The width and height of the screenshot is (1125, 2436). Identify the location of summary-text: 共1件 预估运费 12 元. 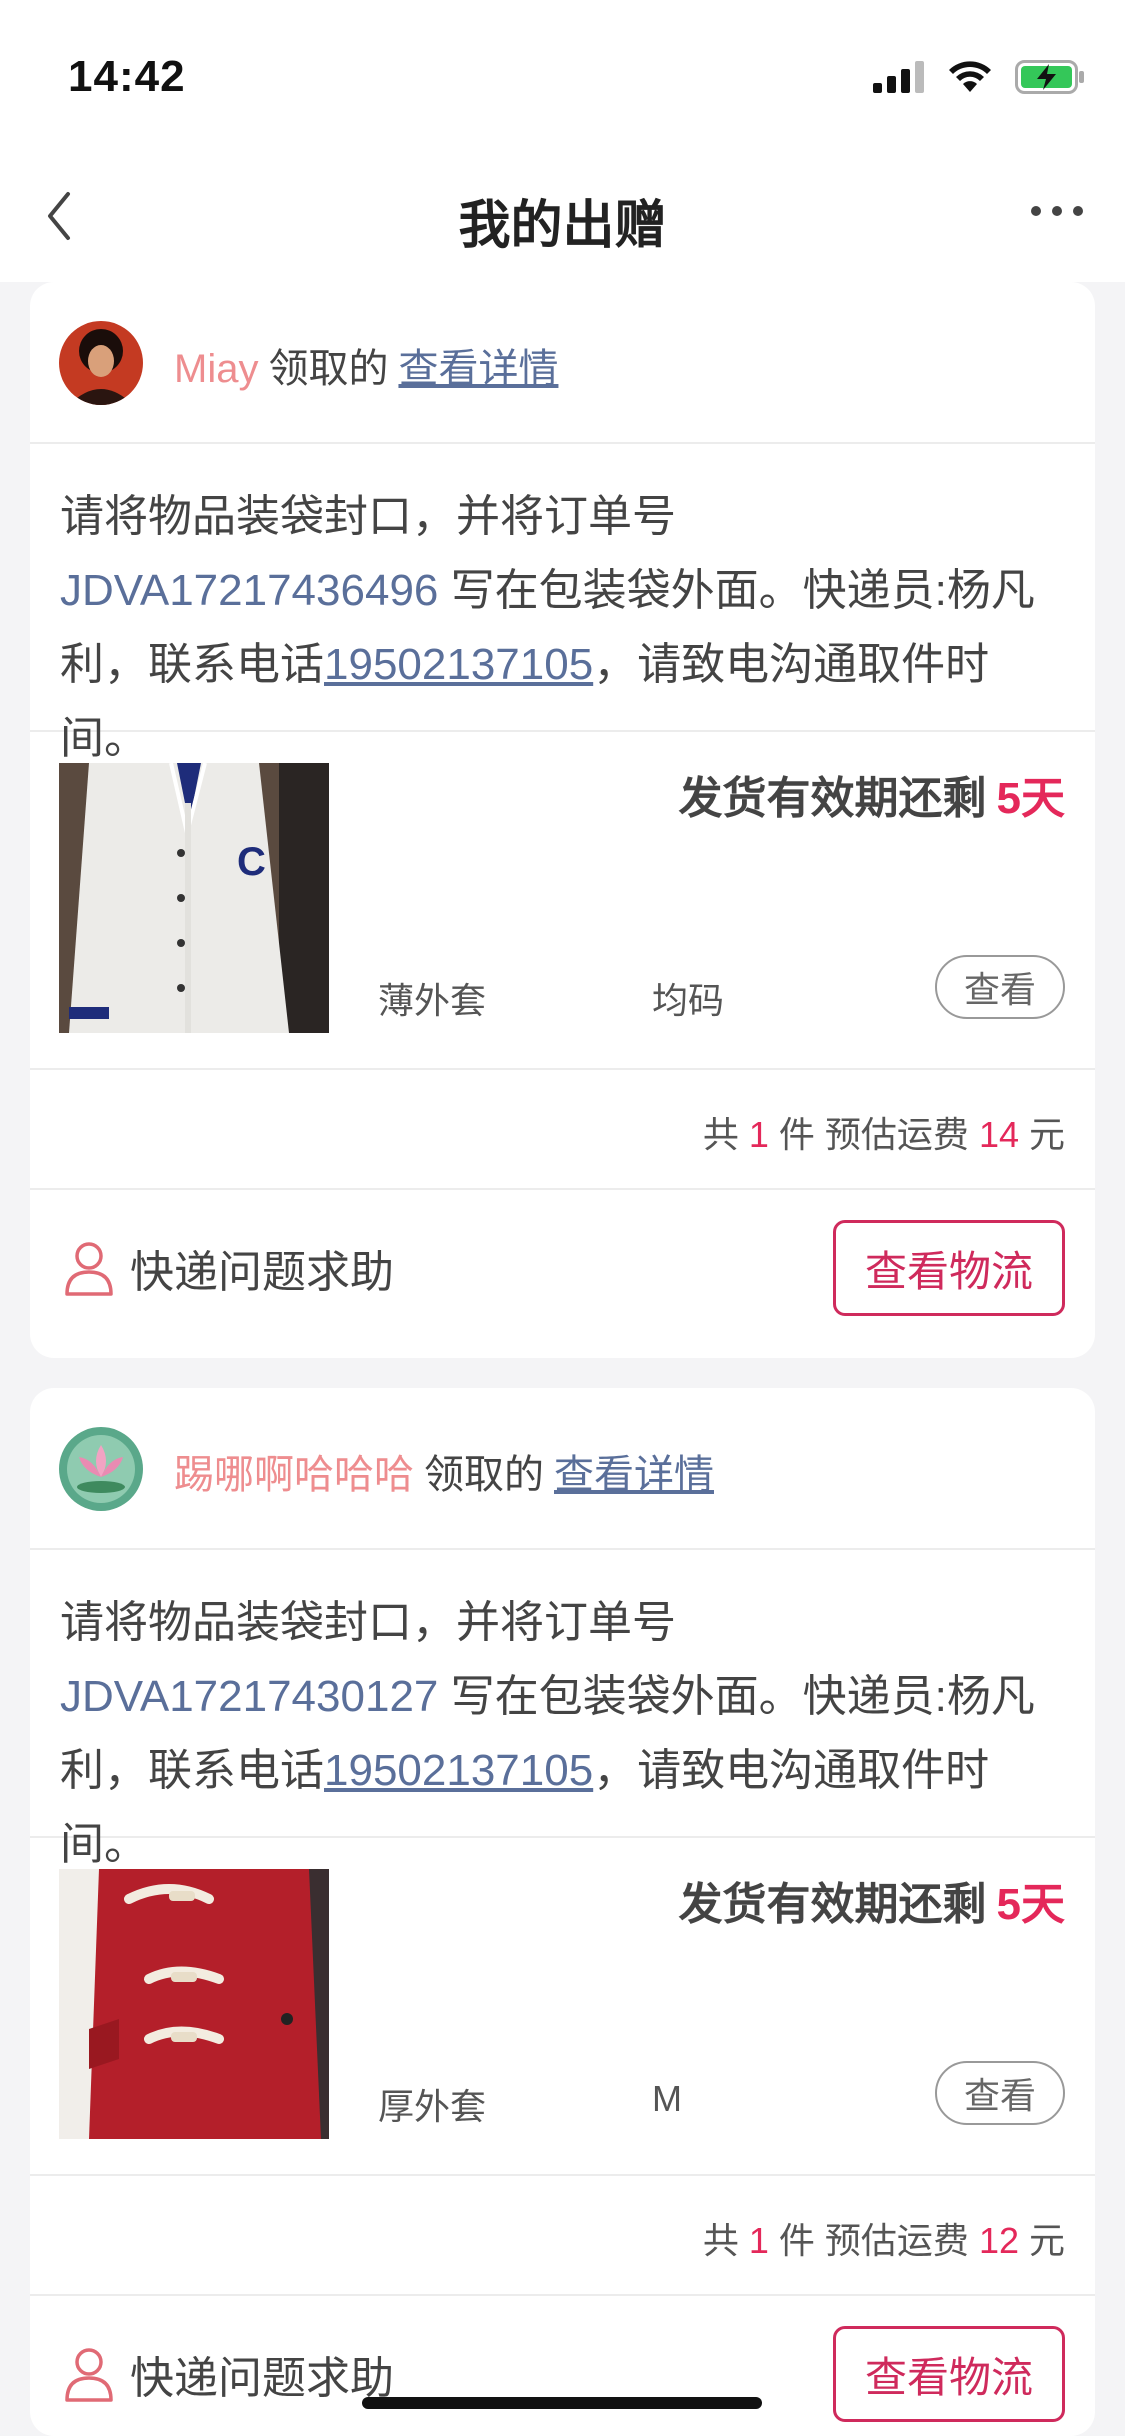
(884, 2238).